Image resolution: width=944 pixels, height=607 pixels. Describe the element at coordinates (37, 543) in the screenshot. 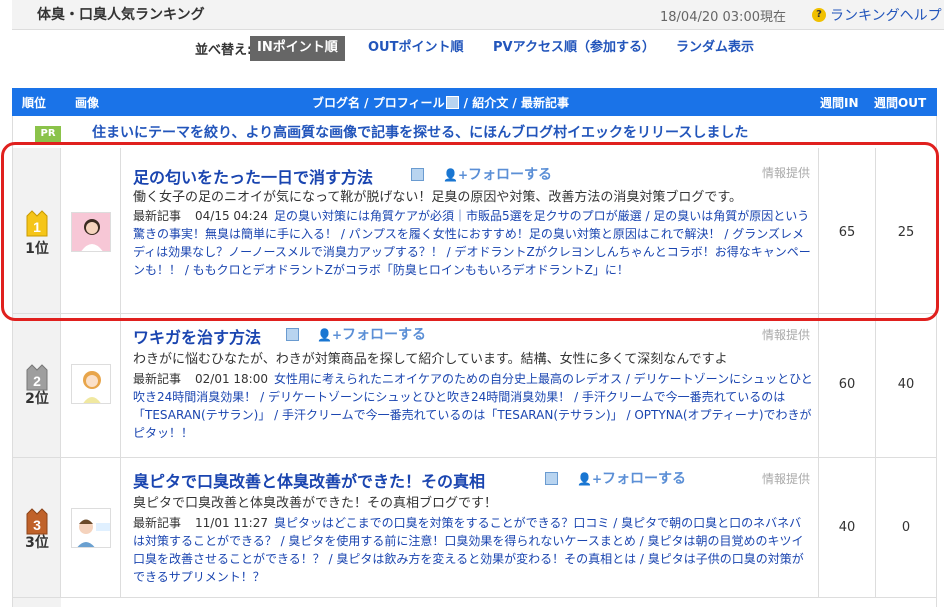

I see `rank-label: 3位` at that location.